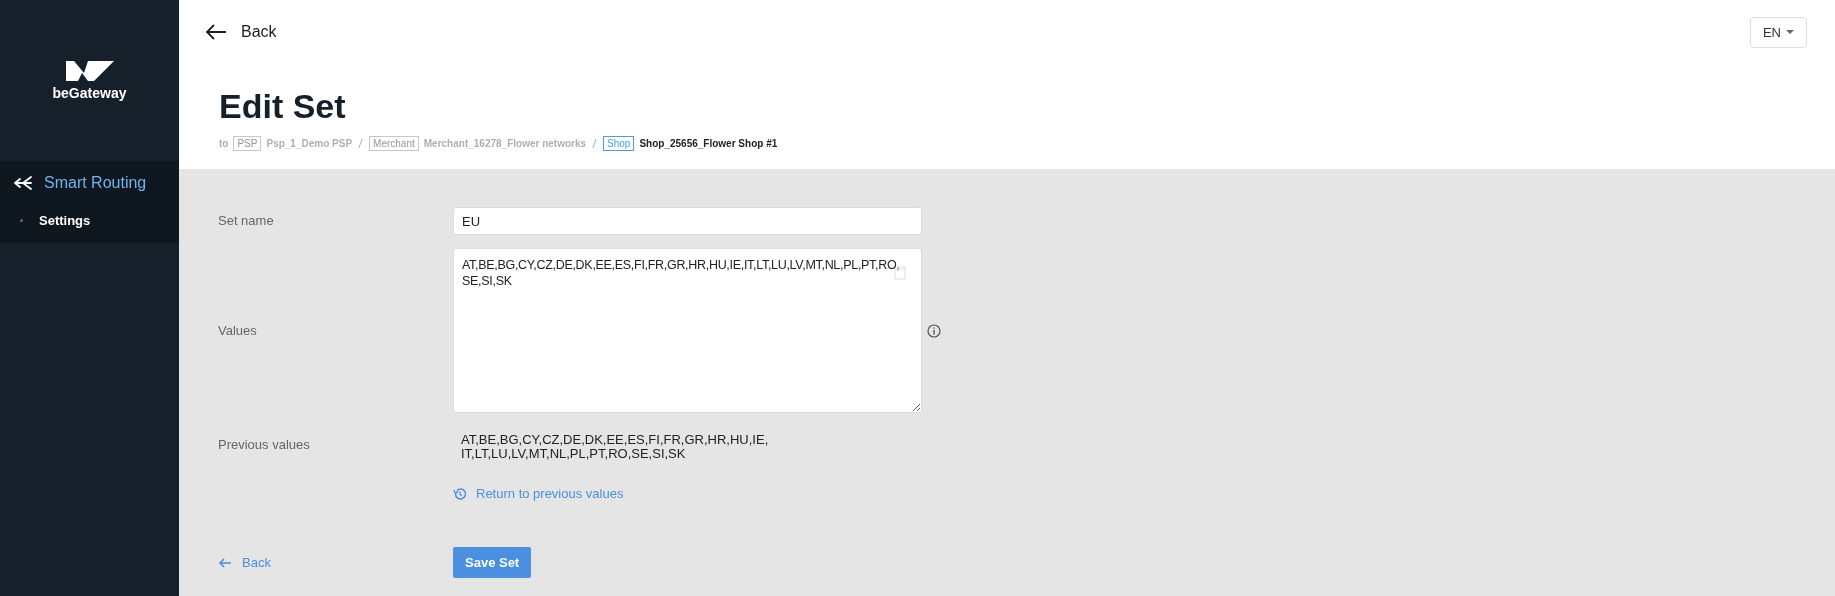 This screenshot has height=596, width=1835. What do you see at coordinates (283, 106) in the screenshot?
I see `page-title: Edit Set` at bounding box center [283, 106].